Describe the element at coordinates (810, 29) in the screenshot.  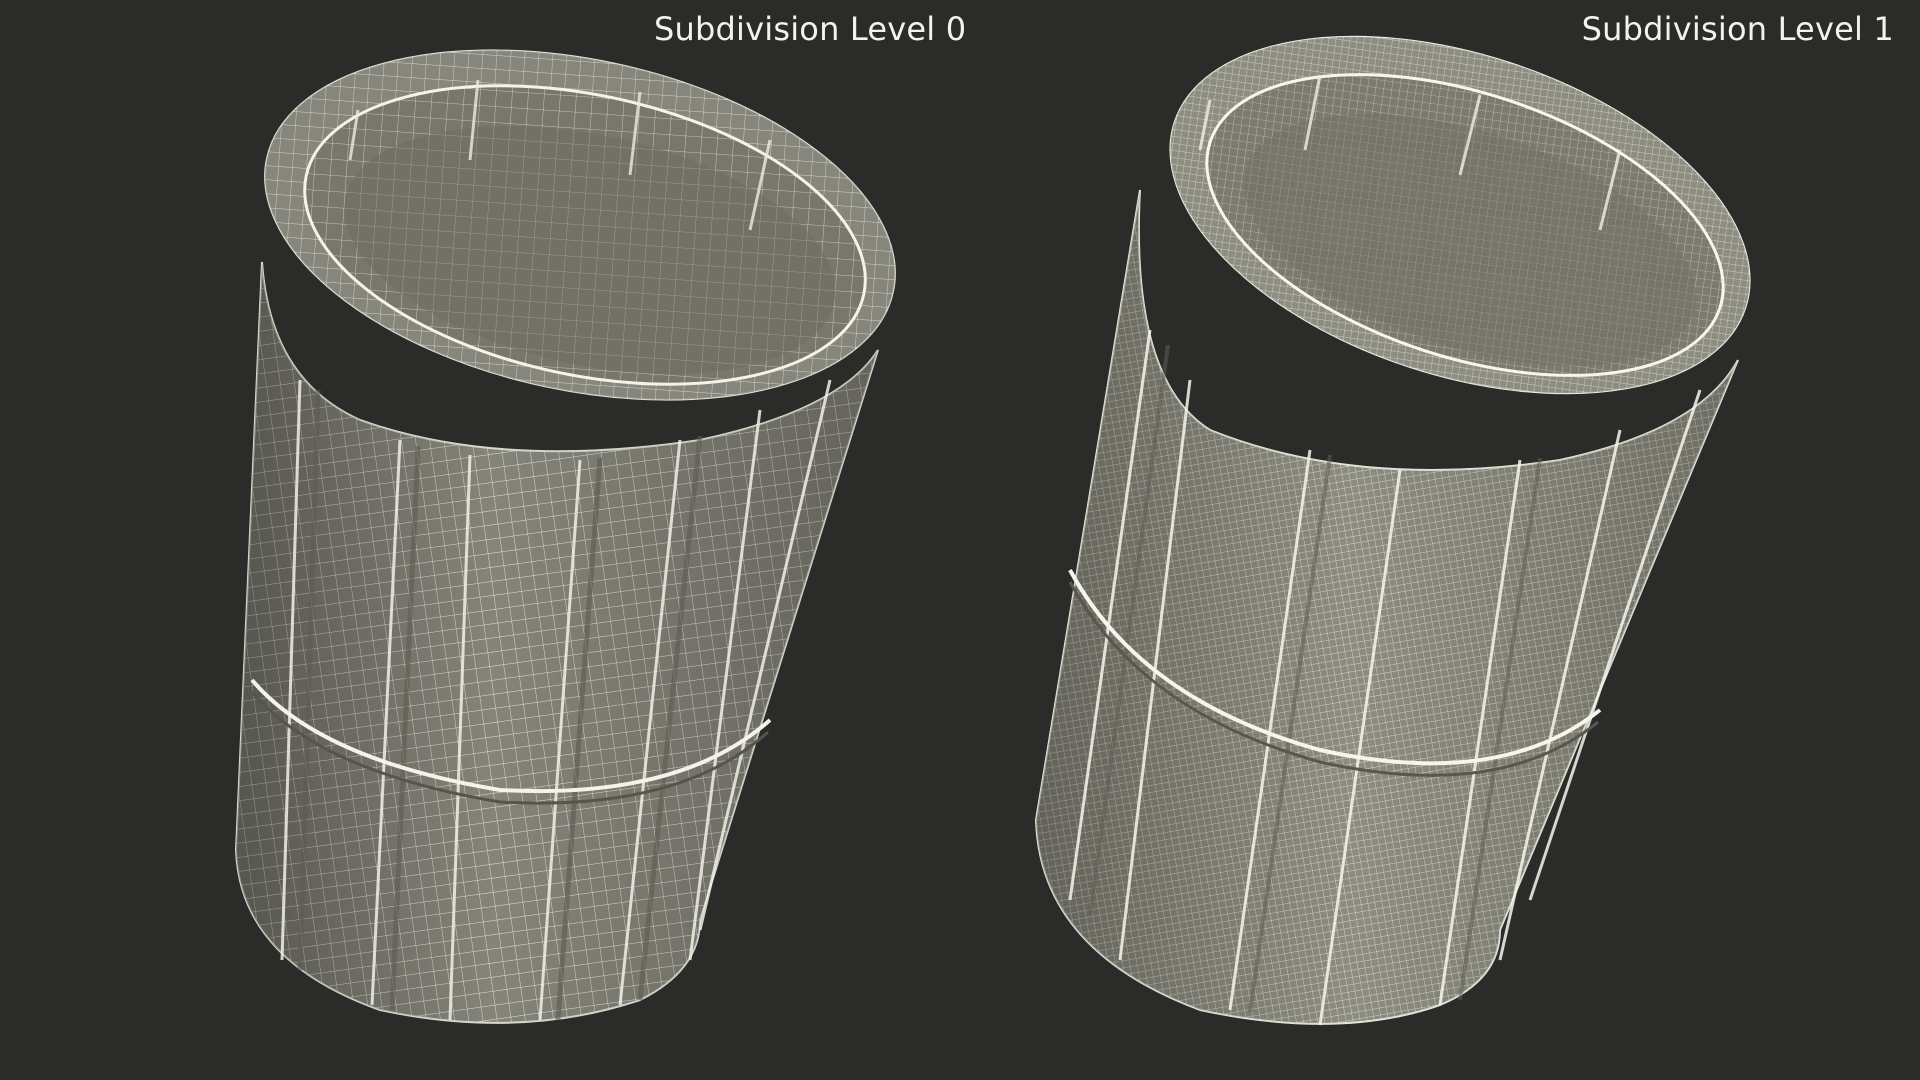
I see `label-subdivision-level-0: Subdivision Level 0` at that location.